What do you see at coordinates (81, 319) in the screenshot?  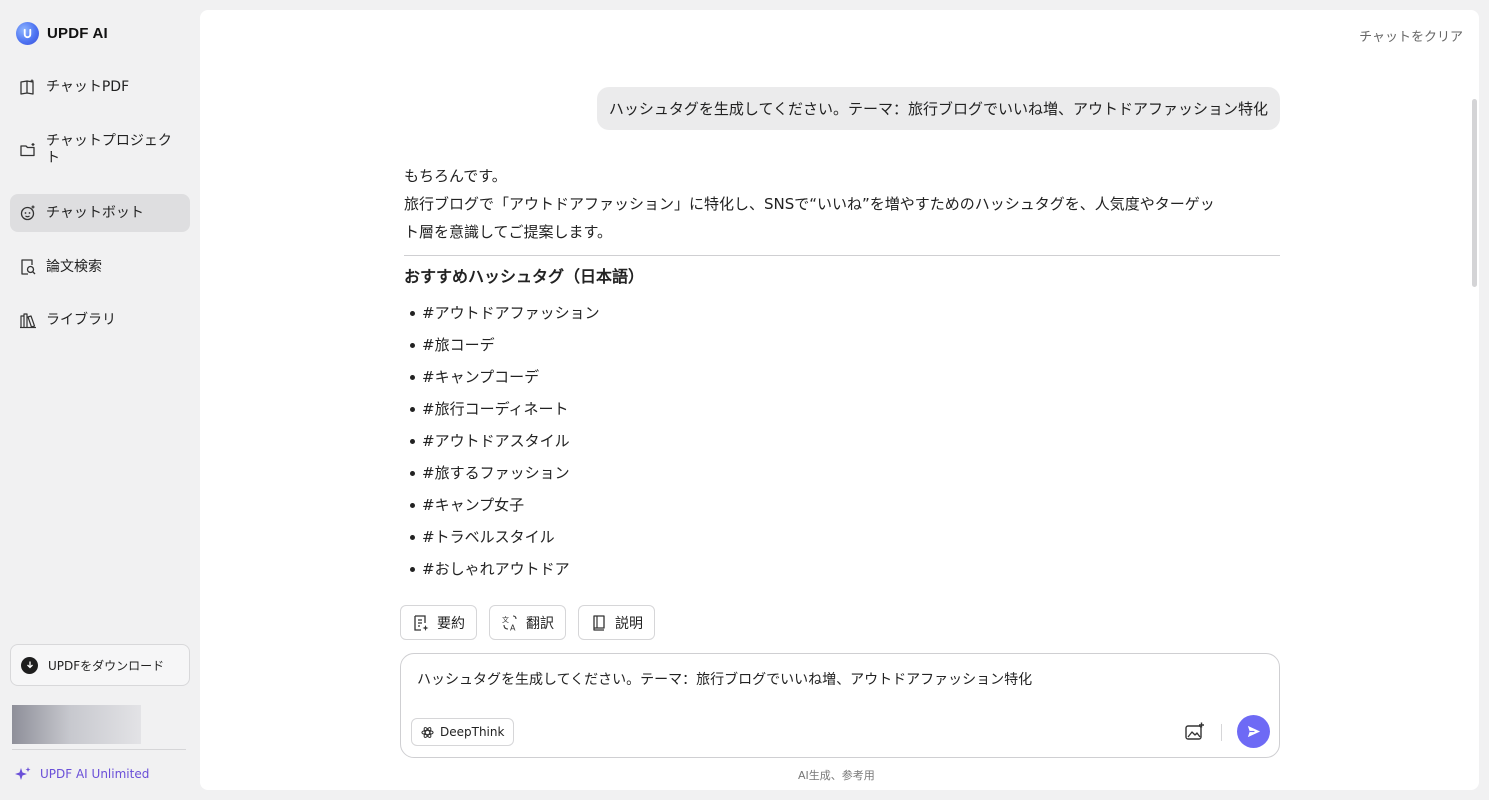 I see `sidebar-item-label: ライブラリ` at bounding box center [81, 319].